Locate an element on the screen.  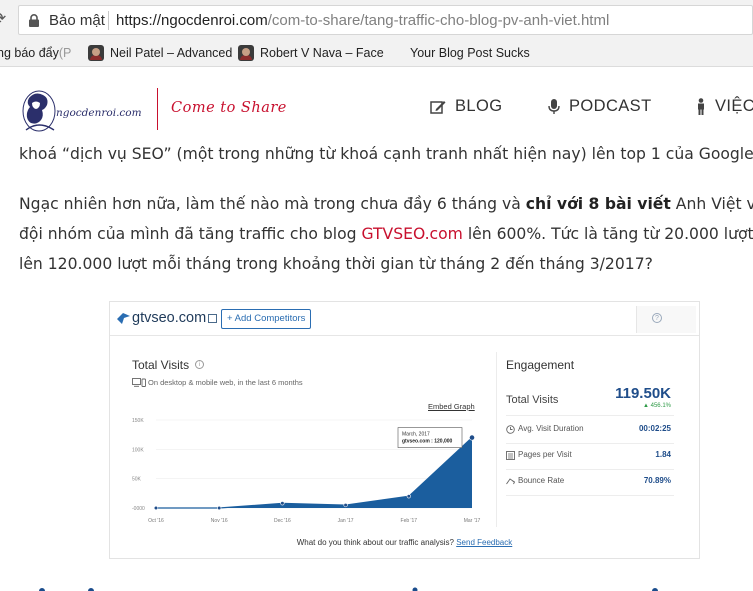
bookmark-neil-patel: Neil Patel – Advanced is located at coordinates (160, 53).